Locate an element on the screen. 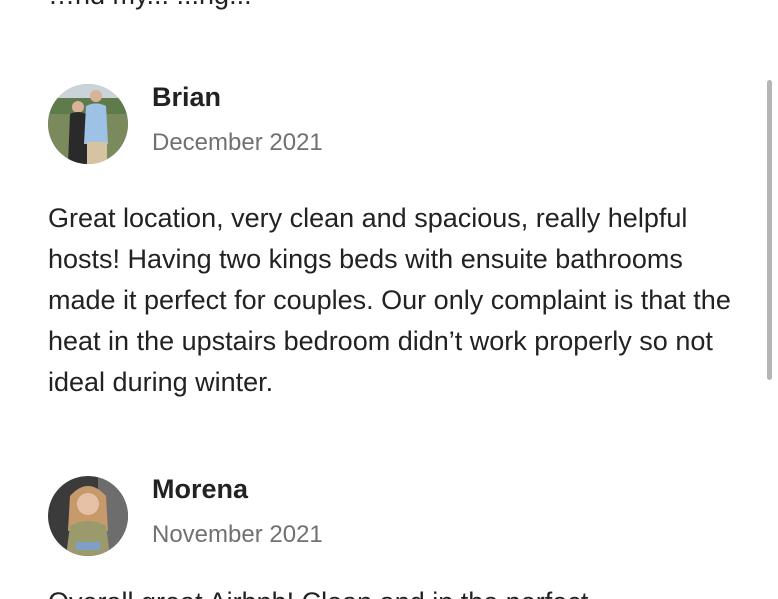  review-date: November 2021 is located at coordinates (237, 534).